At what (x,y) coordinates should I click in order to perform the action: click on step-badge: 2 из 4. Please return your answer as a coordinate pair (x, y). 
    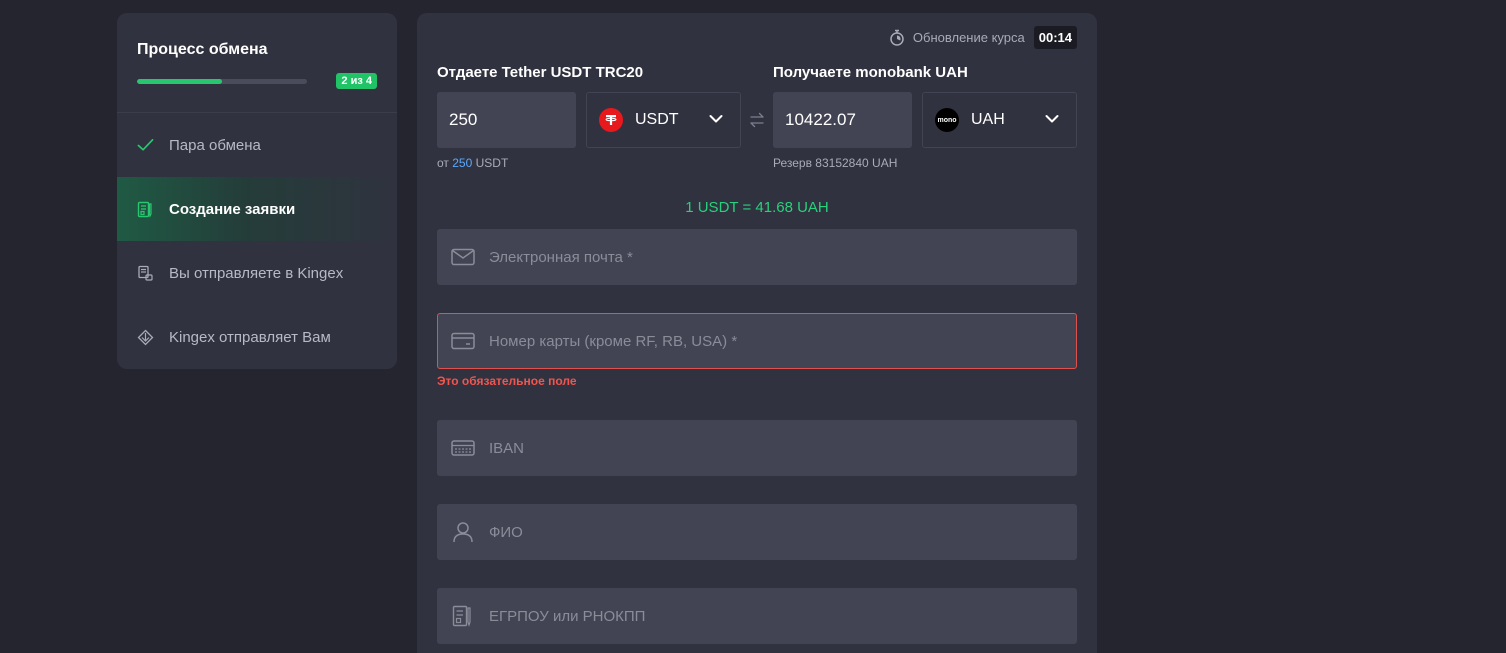
    Looking at the image, I should click on (356, 81).